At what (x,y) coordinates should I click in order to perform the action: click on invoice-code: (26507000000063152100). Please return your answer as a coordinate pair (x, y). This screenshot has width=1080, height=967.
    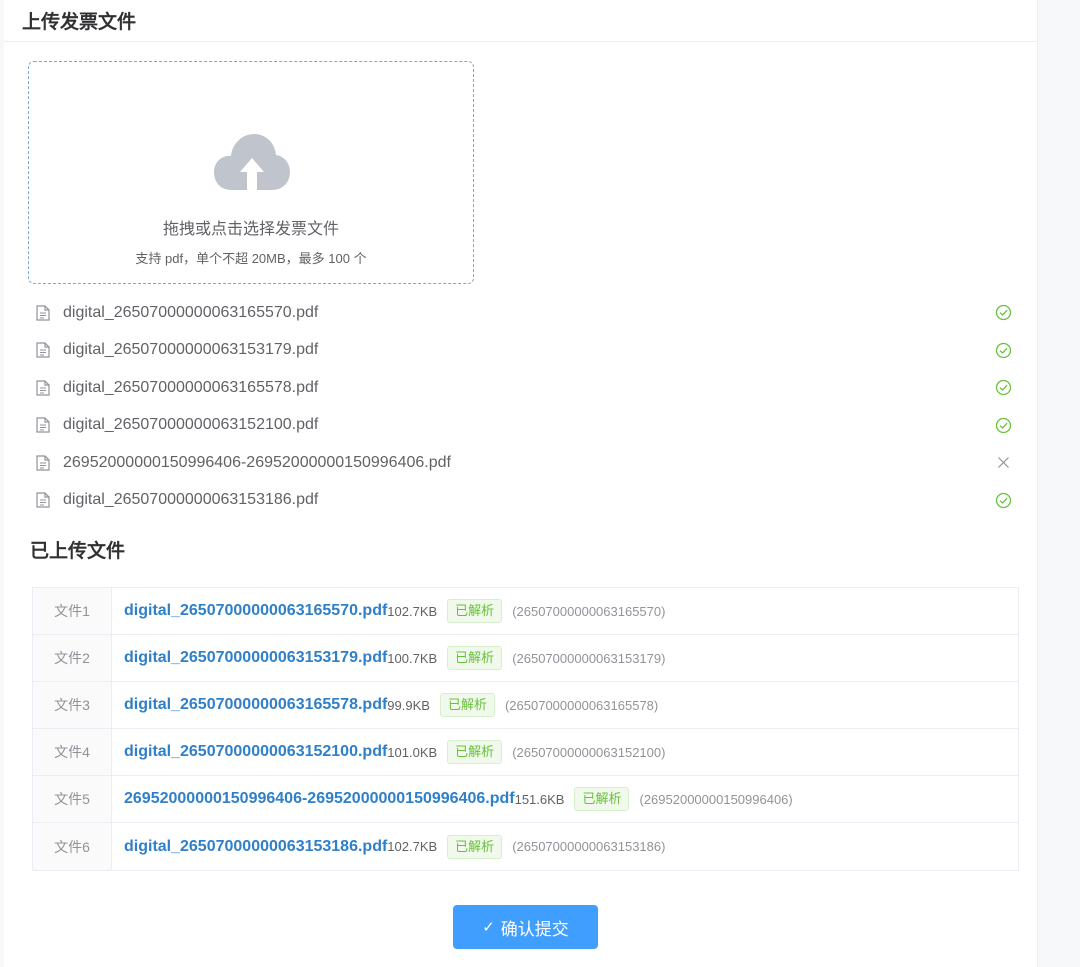
    Looking at the image, I should click on (589, 752).